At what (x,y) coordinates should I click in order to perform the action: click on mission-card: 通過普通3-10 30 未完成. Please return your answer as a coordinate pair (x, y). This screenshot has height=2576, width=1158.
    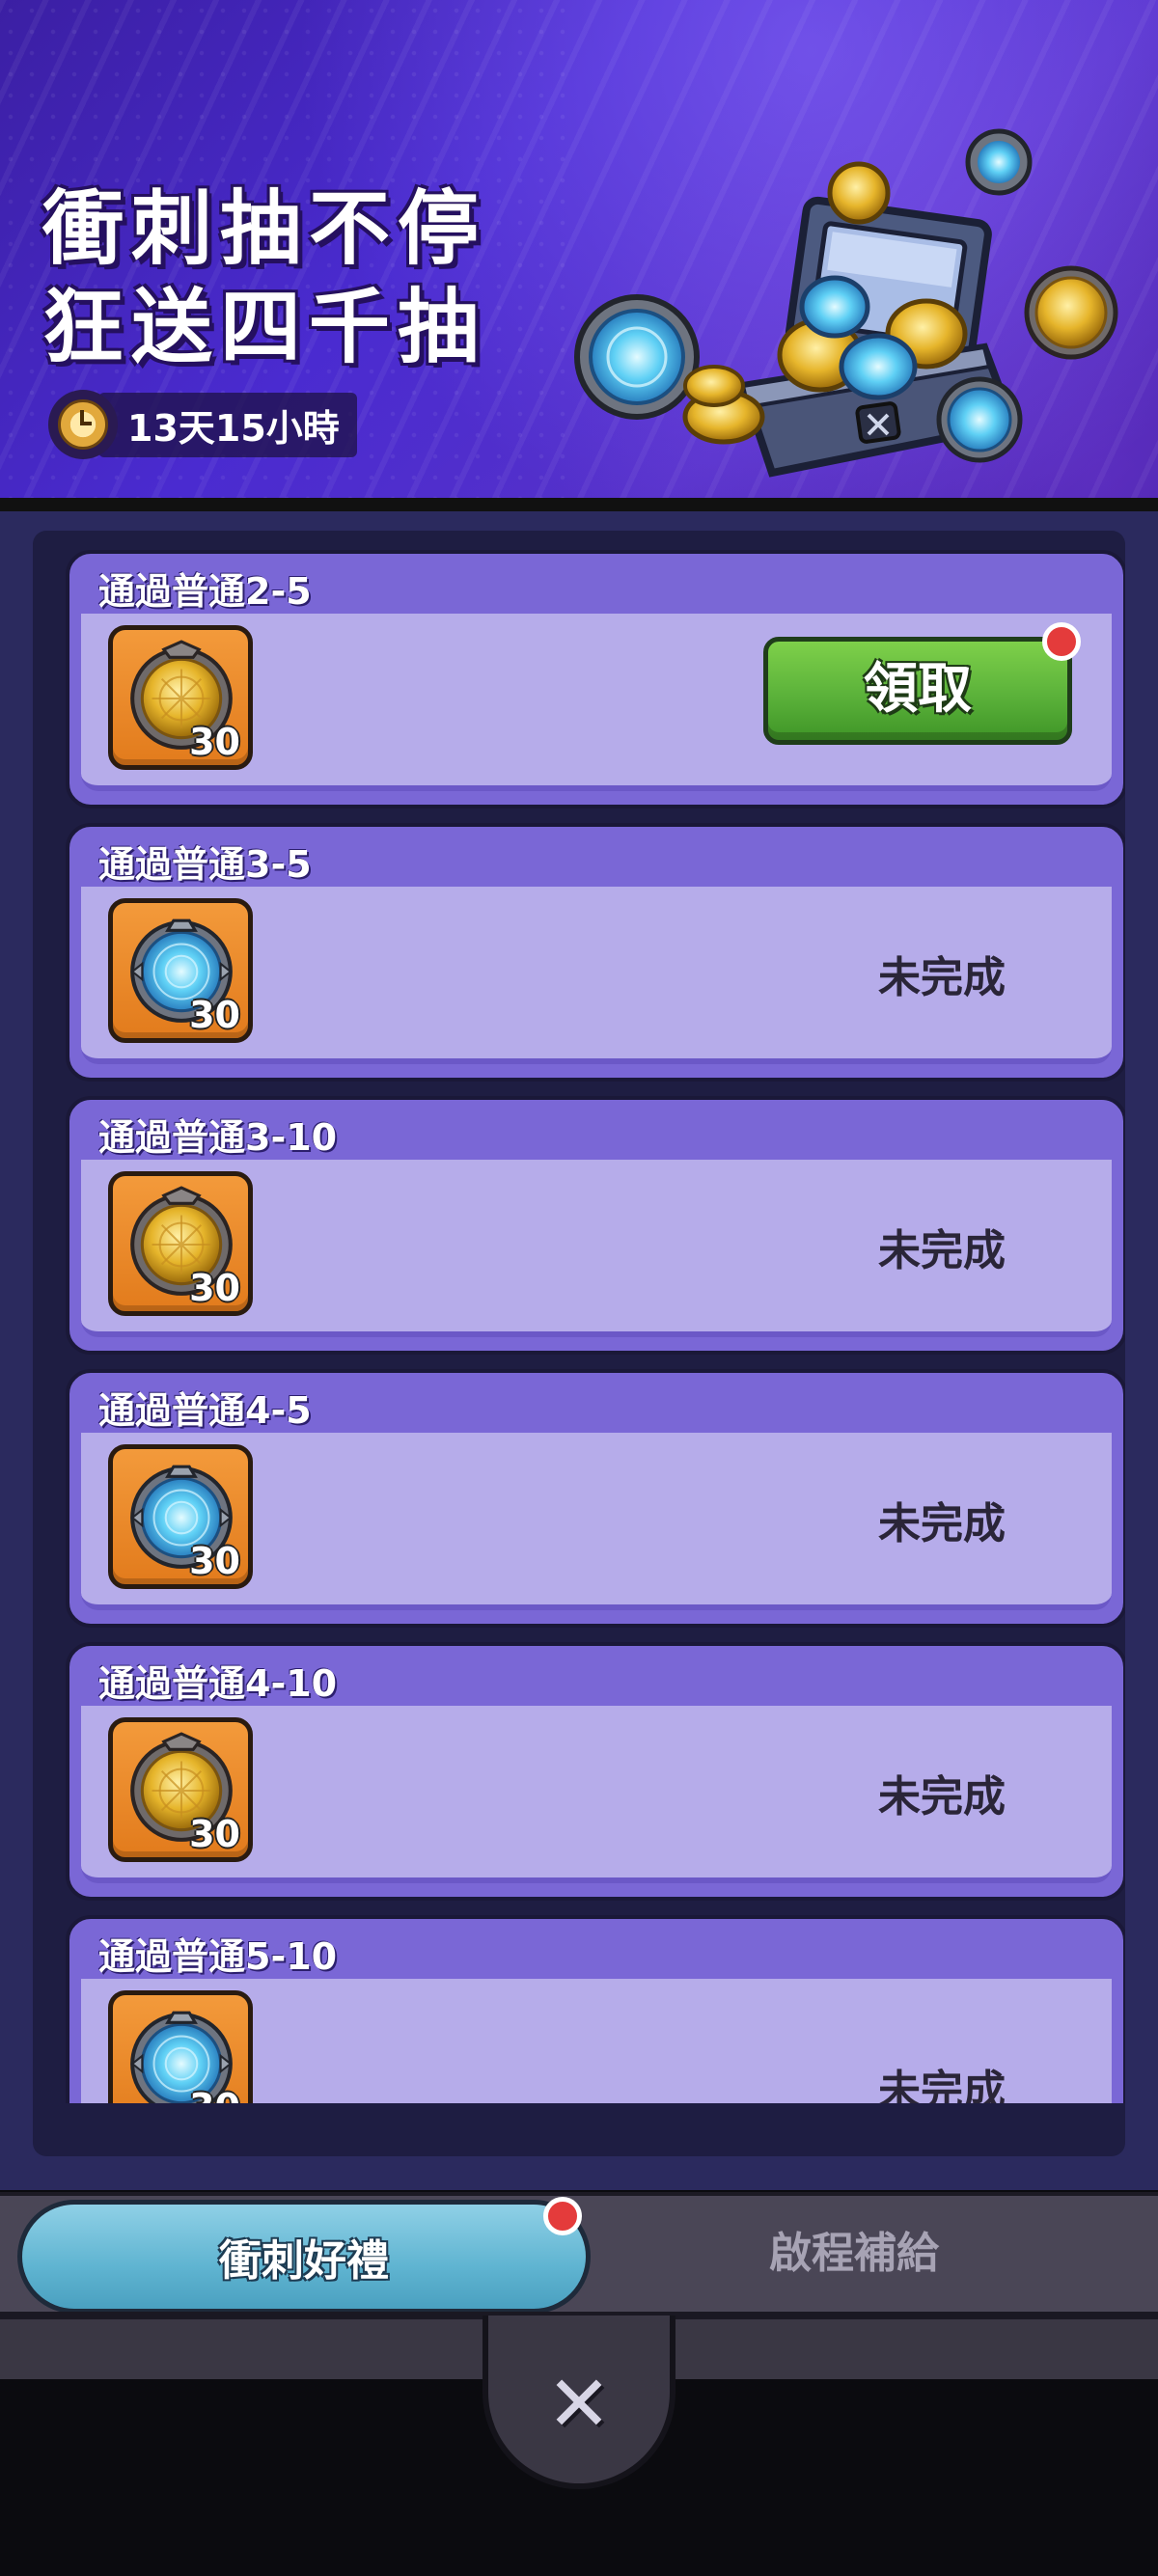
    Looking at the image, I should click on (595, 1226).